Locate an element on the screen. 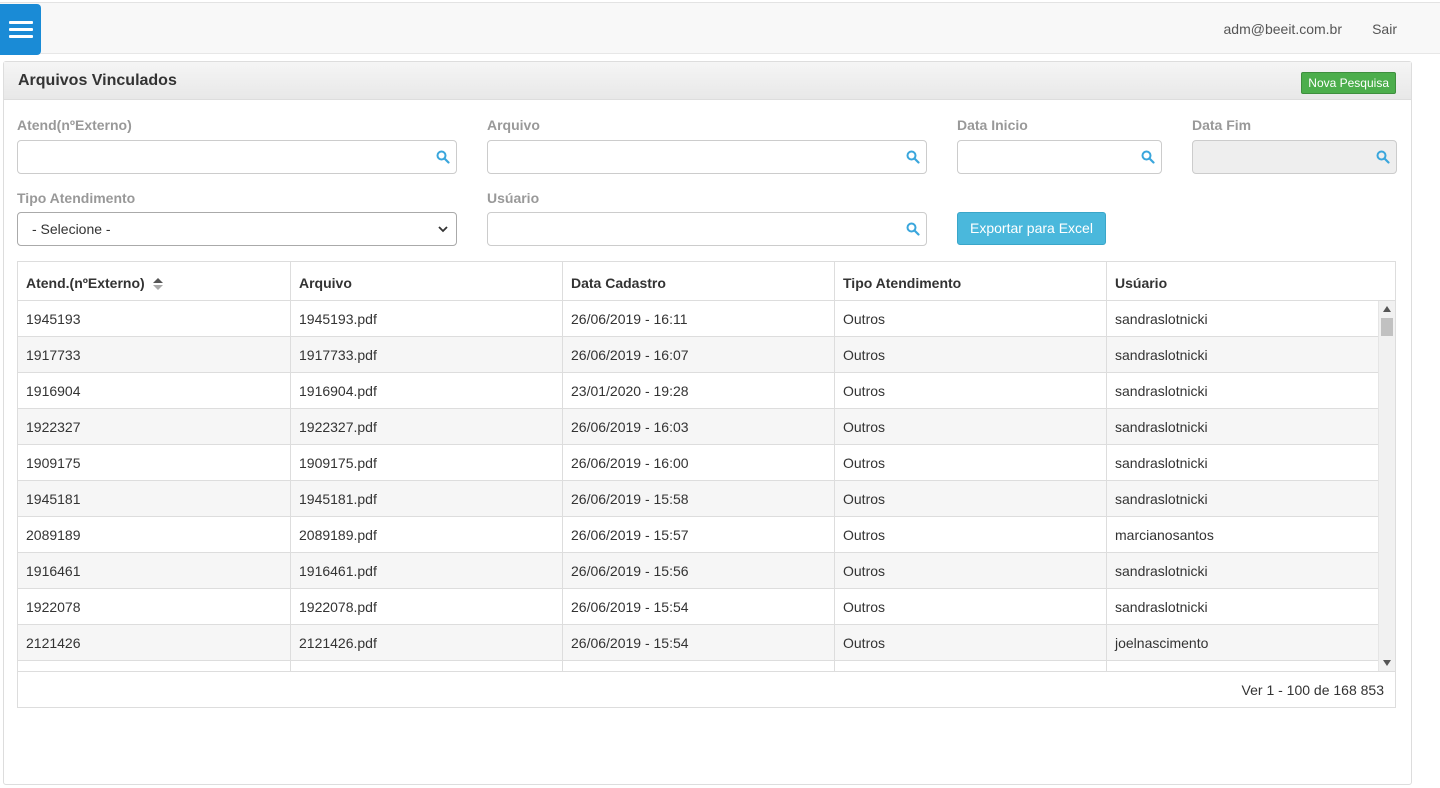 This screenshot has height=788, width=1440. tipo-atendimento-select: - Selecione - is located at coordinates (237, 229).